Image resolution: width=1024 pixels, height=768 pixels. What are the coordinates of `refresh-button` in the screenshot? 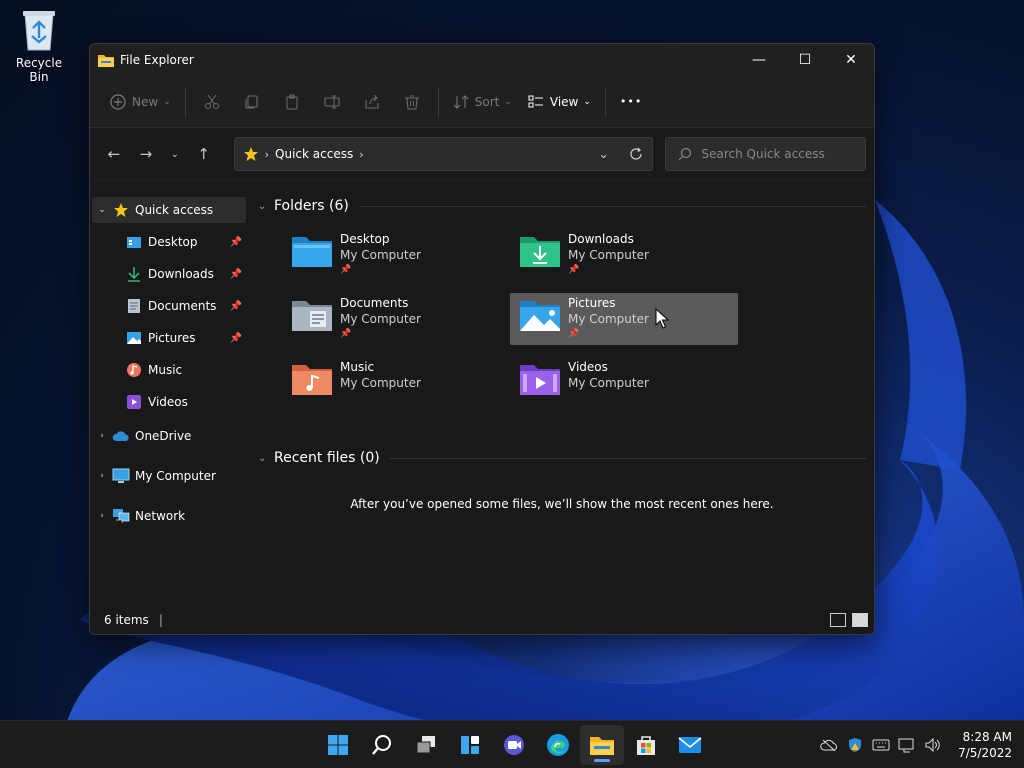 It's located at (636, 154).